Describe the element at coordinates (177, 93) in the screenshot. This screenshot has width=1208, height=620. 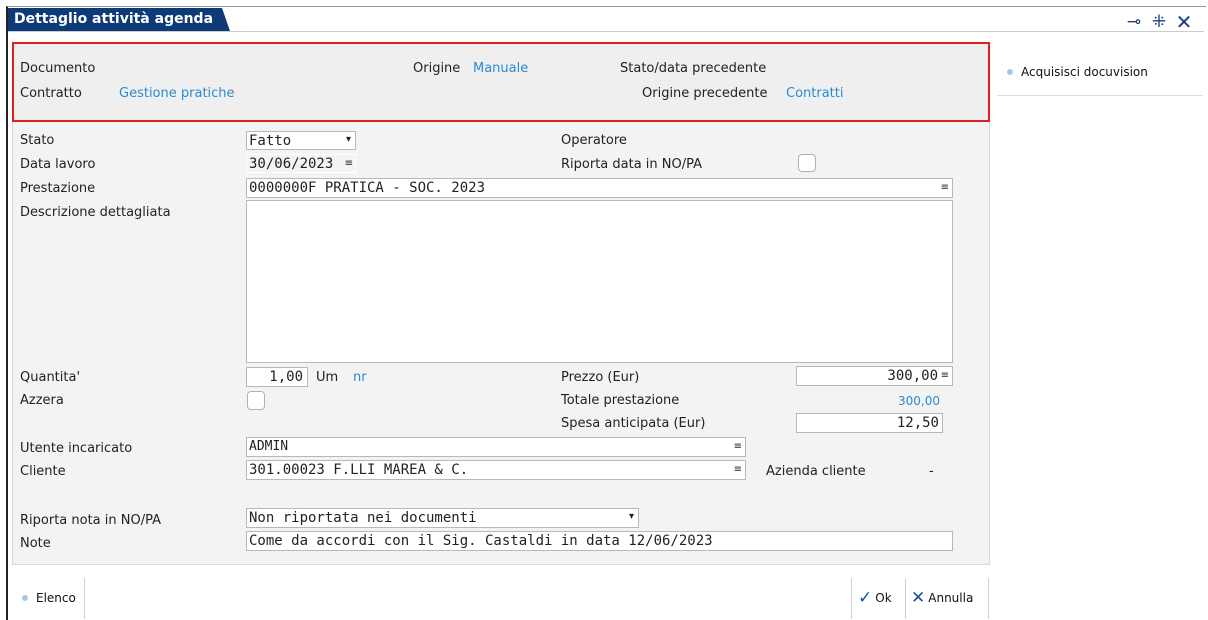
I see `contratto-value: Gestione pratiche` at that location.